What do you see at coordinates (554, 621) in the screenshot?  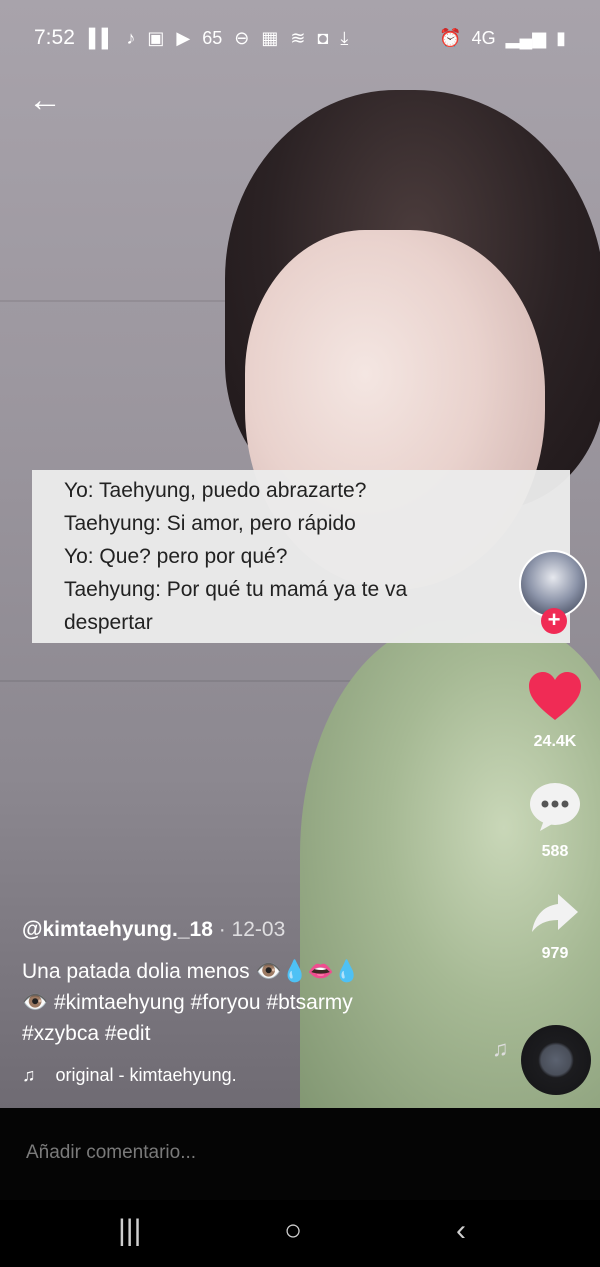 I see `follow-plus-icon: +` at bounding box center [554, 621].